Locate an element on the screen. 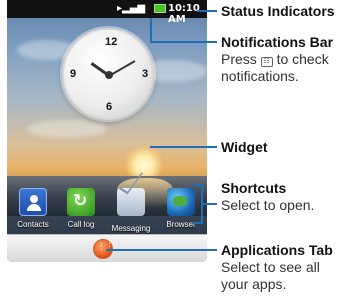  shortcut-label: Contacts is located at coordinates (33, 224).